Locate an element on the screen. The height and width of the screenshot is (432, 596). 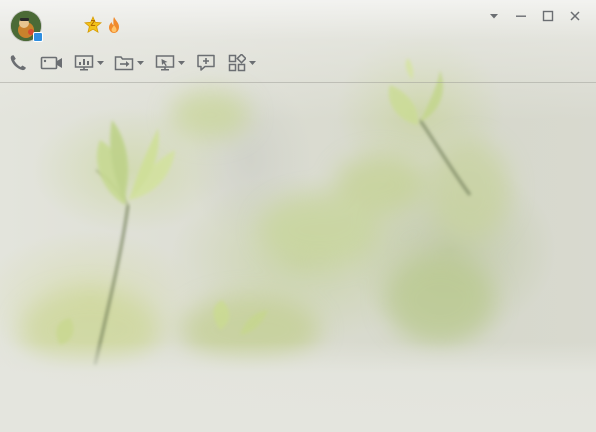
file-transfer-button is located at coordinates (129, 63).